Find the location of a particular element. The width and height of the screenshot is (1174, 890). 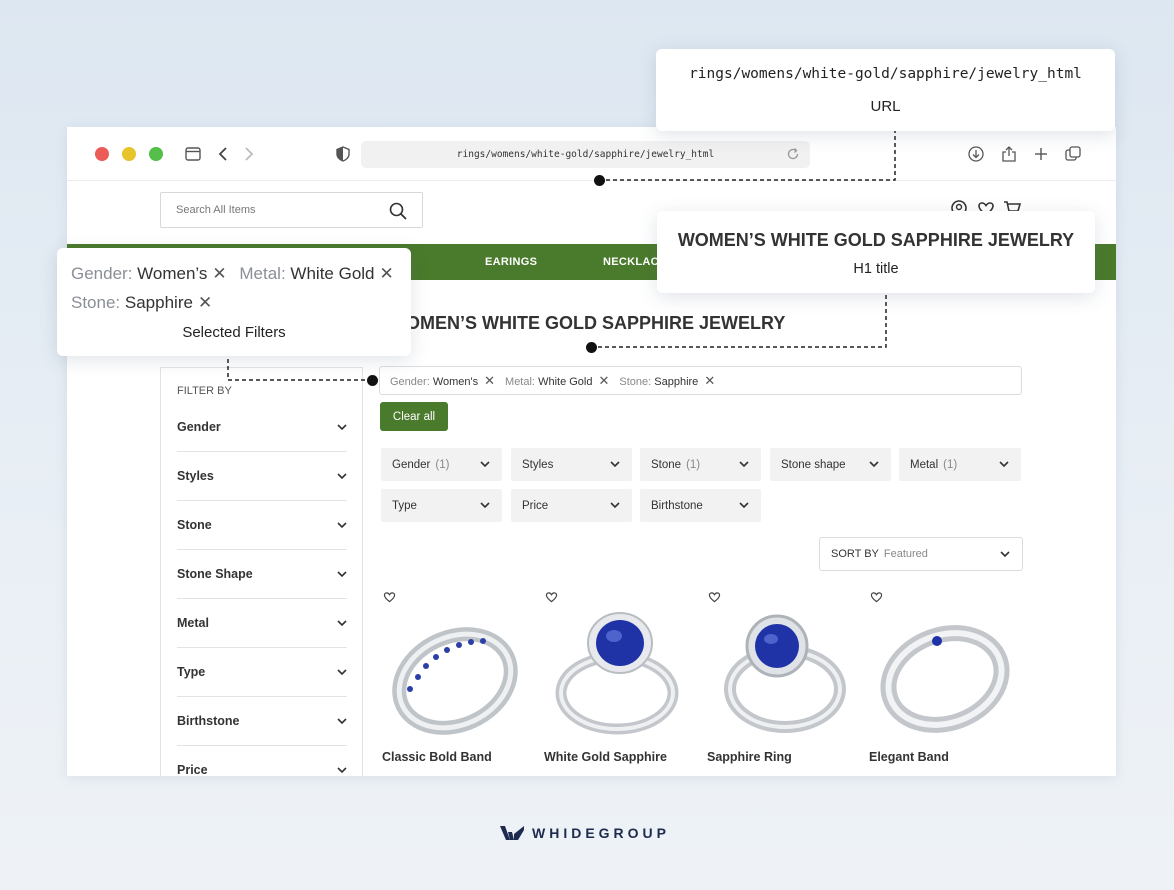

h1-callout-value: WOMEN’S WHITE GOLD SAPPHIRE JEWELRY is located at coordinates (876, 240).